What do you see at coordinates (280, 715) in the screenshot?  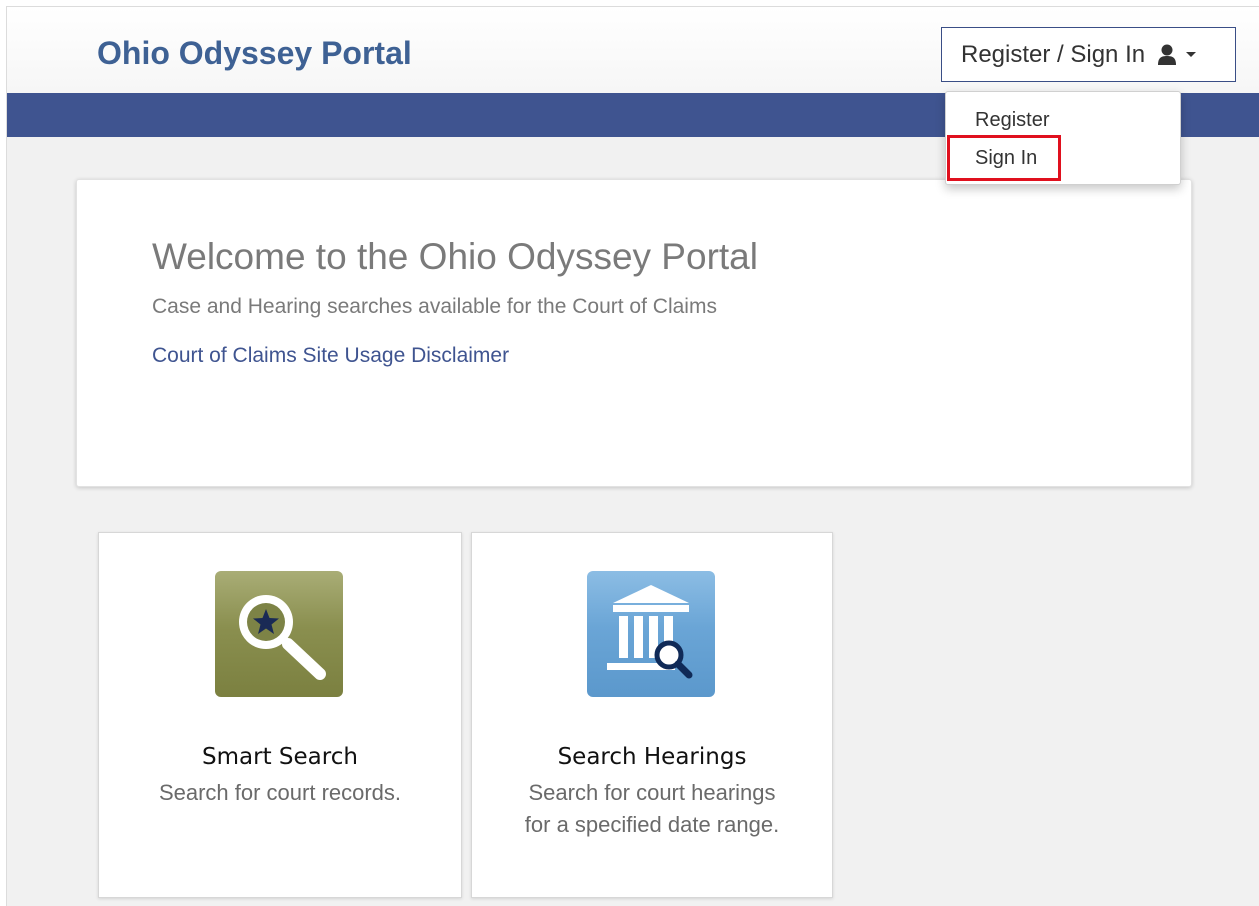 I see `smart-search-tile: Smart Search Search for court records.` at bounding box center [280, 715].